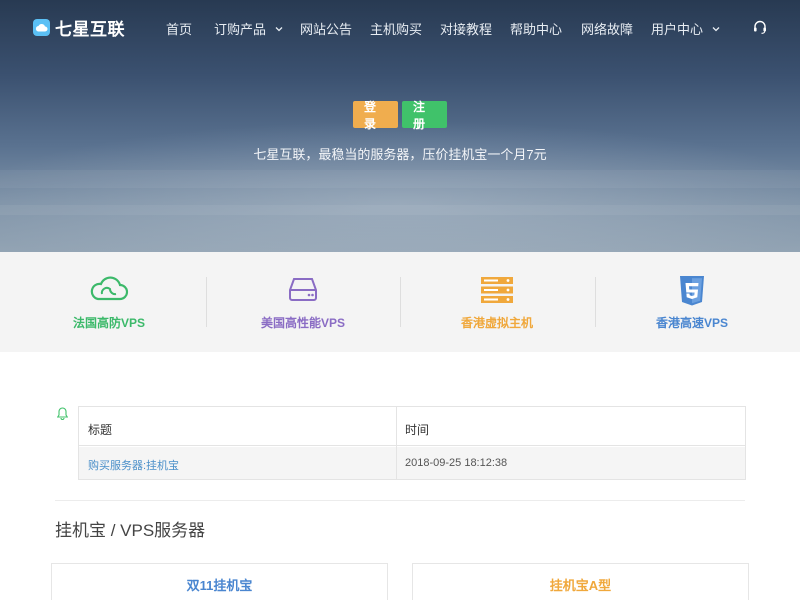 The height and width of the screenshot is (600, 800). I want to click on nav-item-label: 帮助中心, so click(536, 29).